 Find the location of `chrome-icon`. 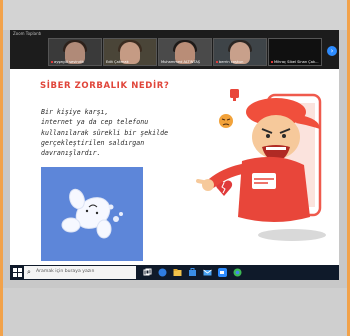

chrome-icon is located at coordinates (237, 272).